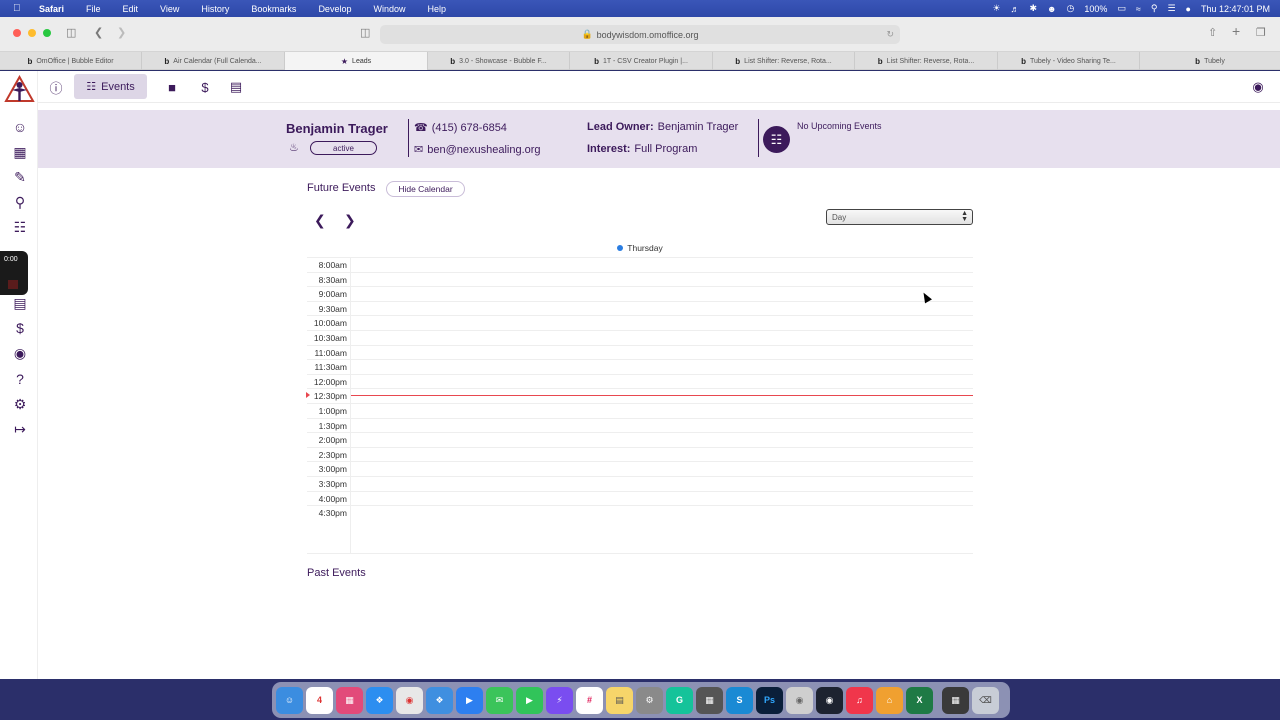 This screenshot has height=720, width=1280. What do you see at coordinates (739, 700) in the screenshot?
I see `skype-icon: S` at bounding box center [739, 700].